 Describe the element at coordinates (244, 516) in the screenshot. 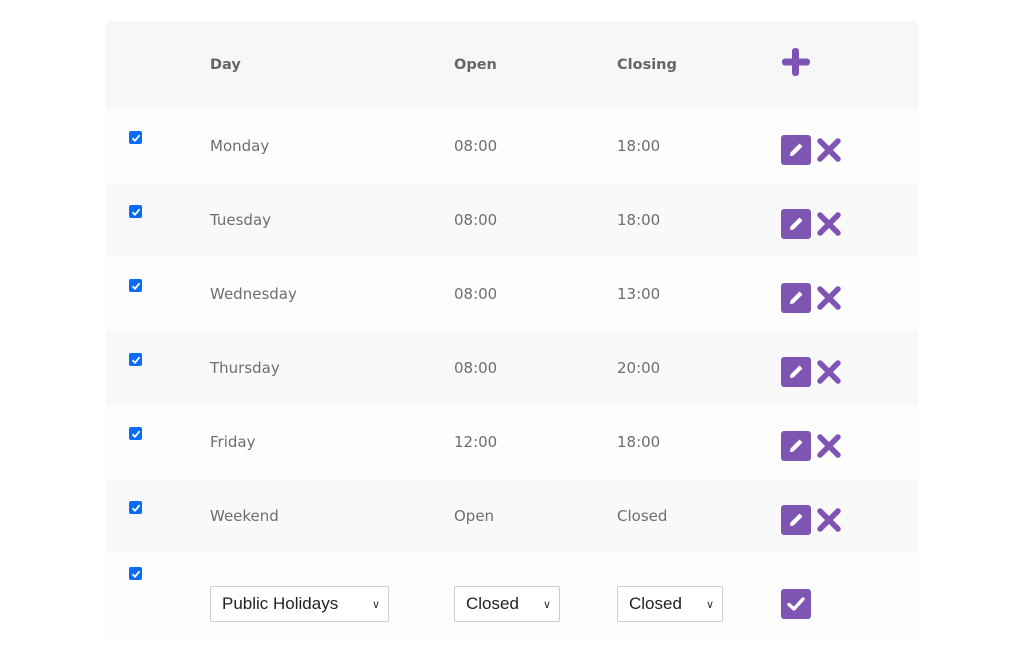

I see `day-cell: Weekend` at that location.